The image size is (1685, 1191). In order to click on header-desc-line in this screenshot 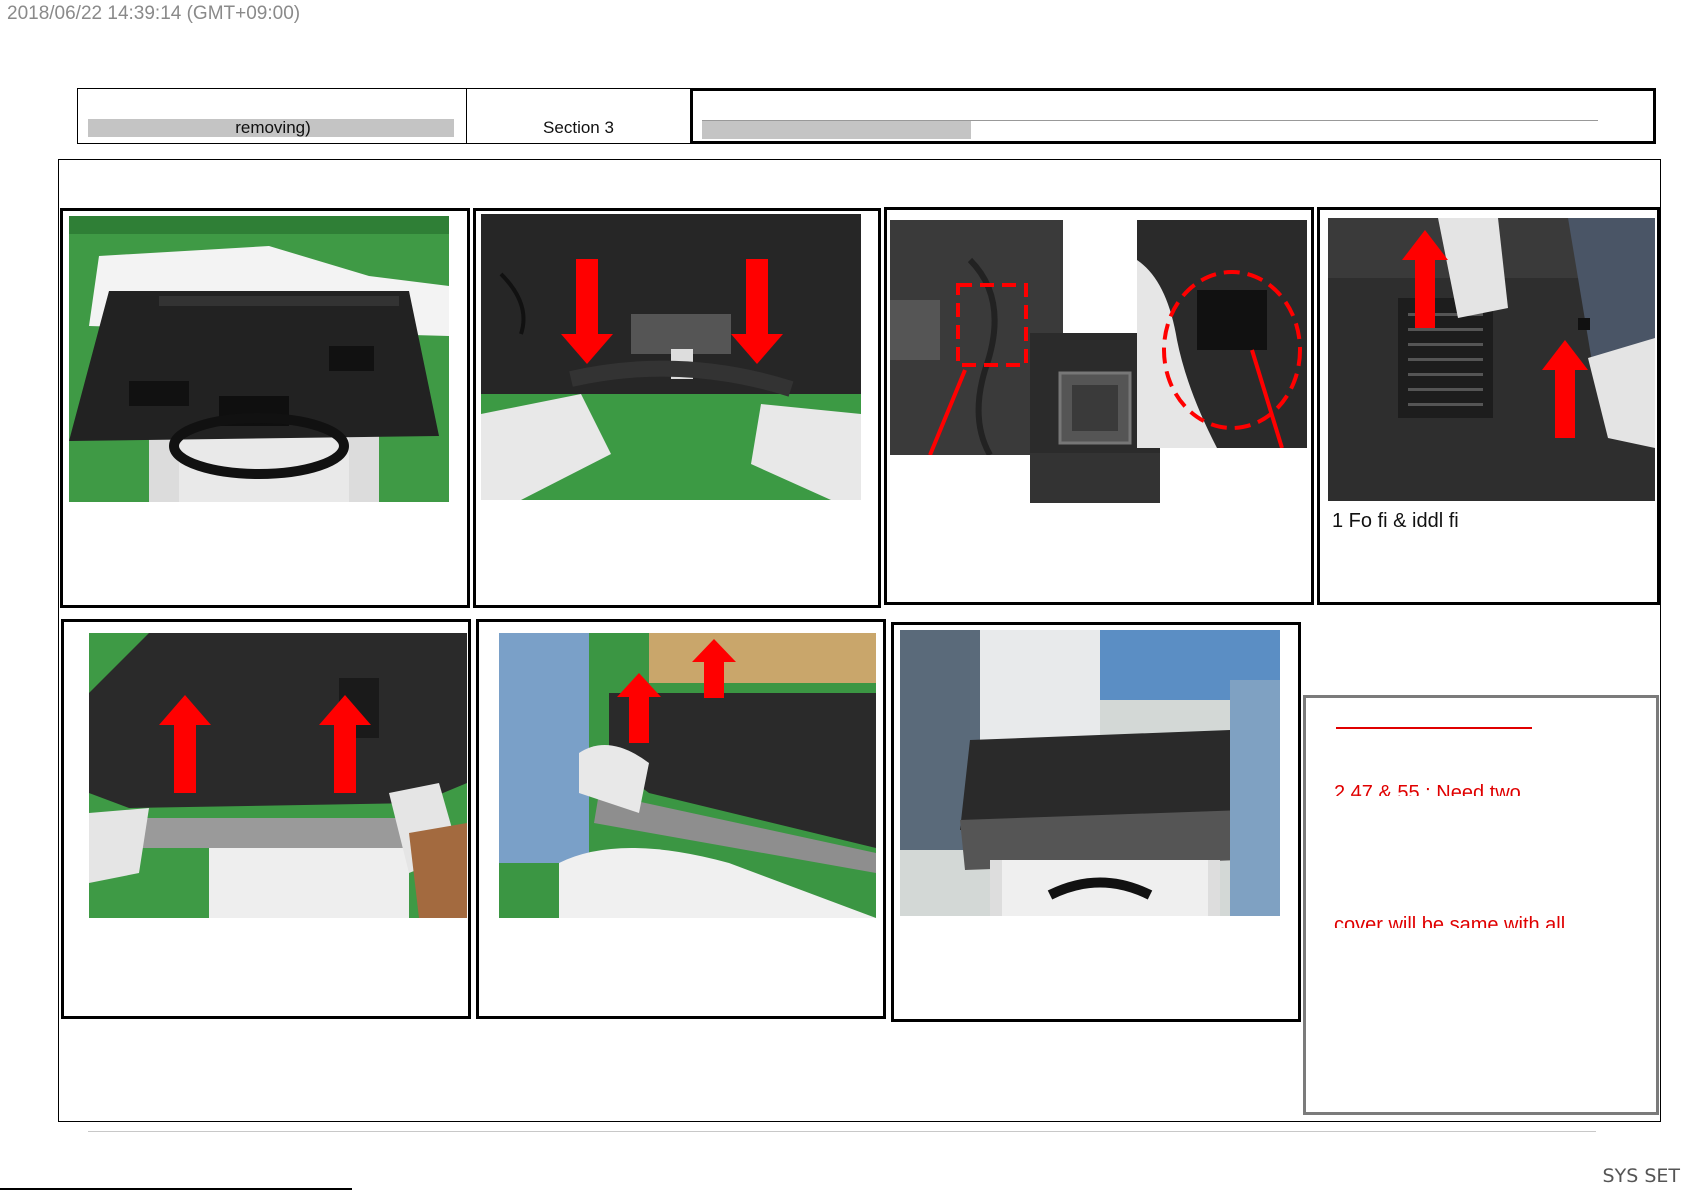, I will do `click(1150, 120)`.